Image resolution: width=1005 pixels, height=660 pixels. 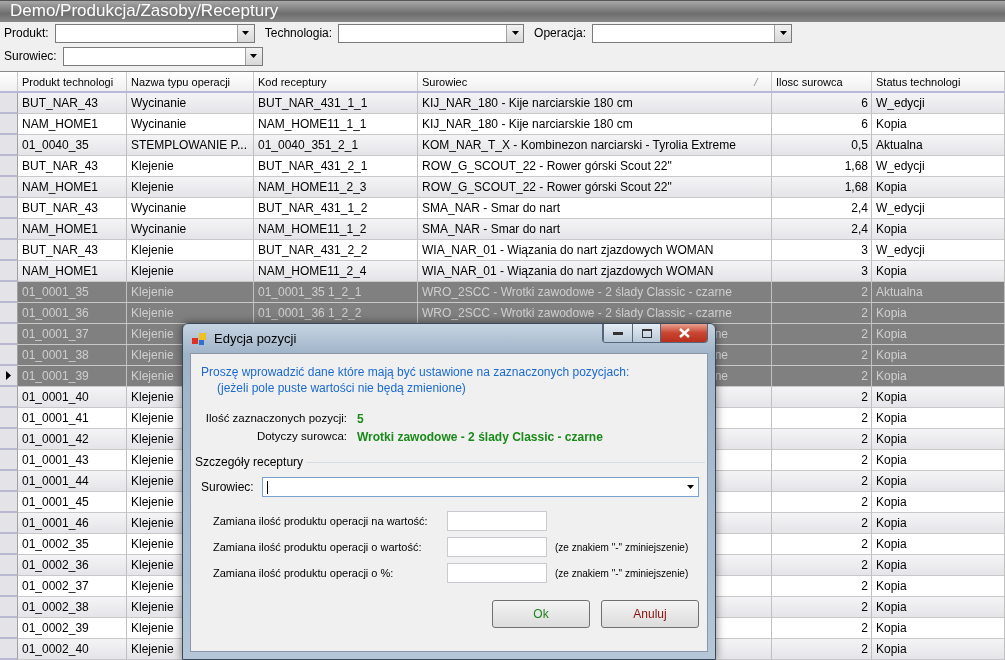 What do you see at coordinates (251, 462) in the screenshot?
I see `group-title: Szczegóły receptury` at bounding box center [251, 462].